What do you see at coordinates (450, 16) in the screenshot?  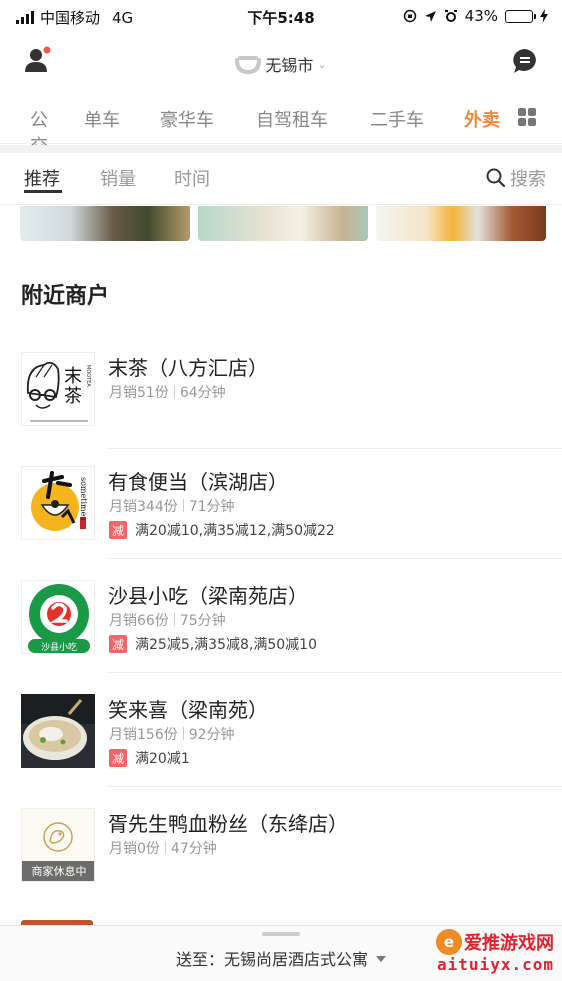 I see `alarm-icon` at bounding box center [450, 16].